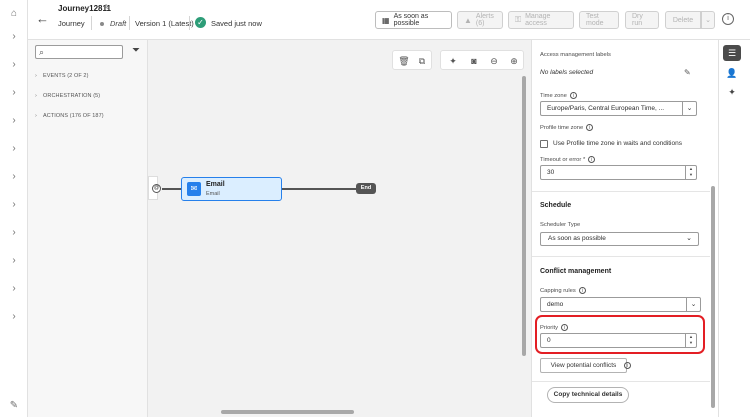  Describe the element at coordinates (319, 189) in the screenshot. I see `connector-line` at that location.